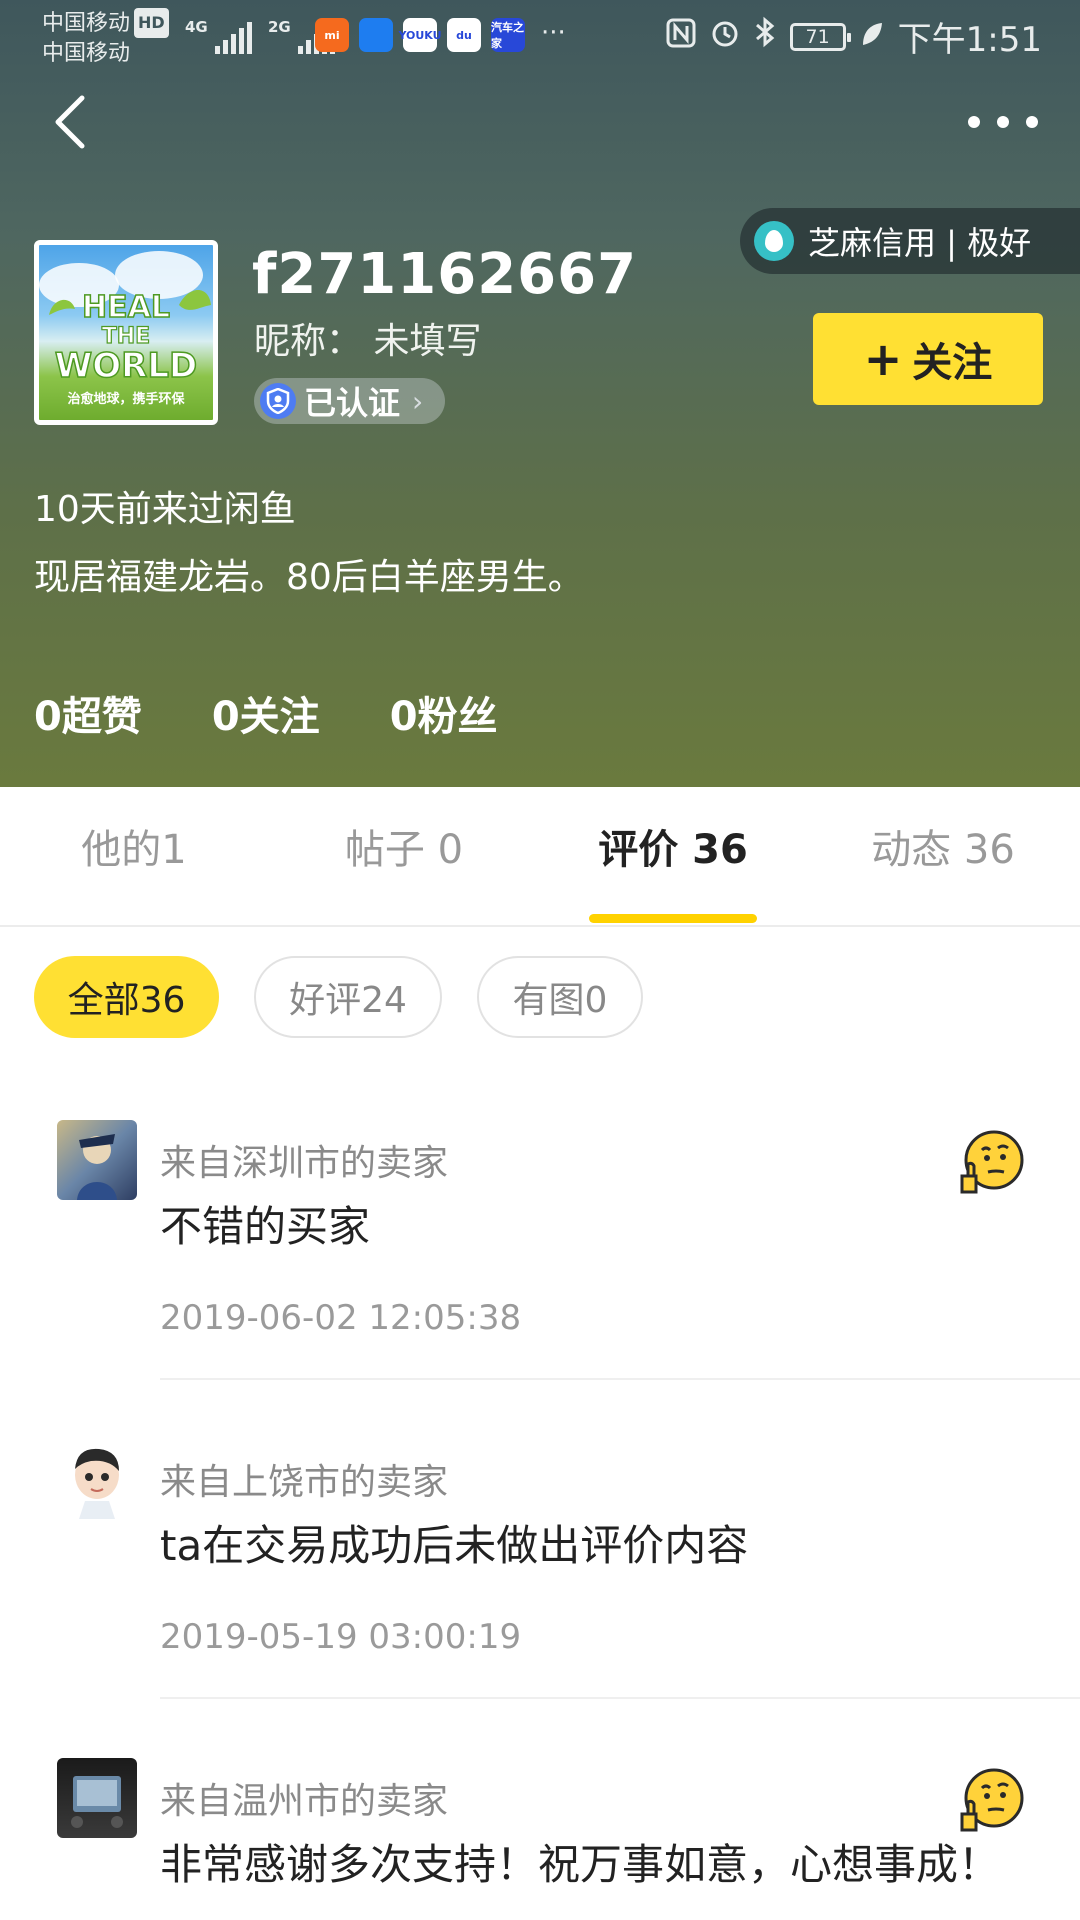 This screenshot has width=1080, height=1920. I want to click on svg-text: WORLD, so click(126, 366).